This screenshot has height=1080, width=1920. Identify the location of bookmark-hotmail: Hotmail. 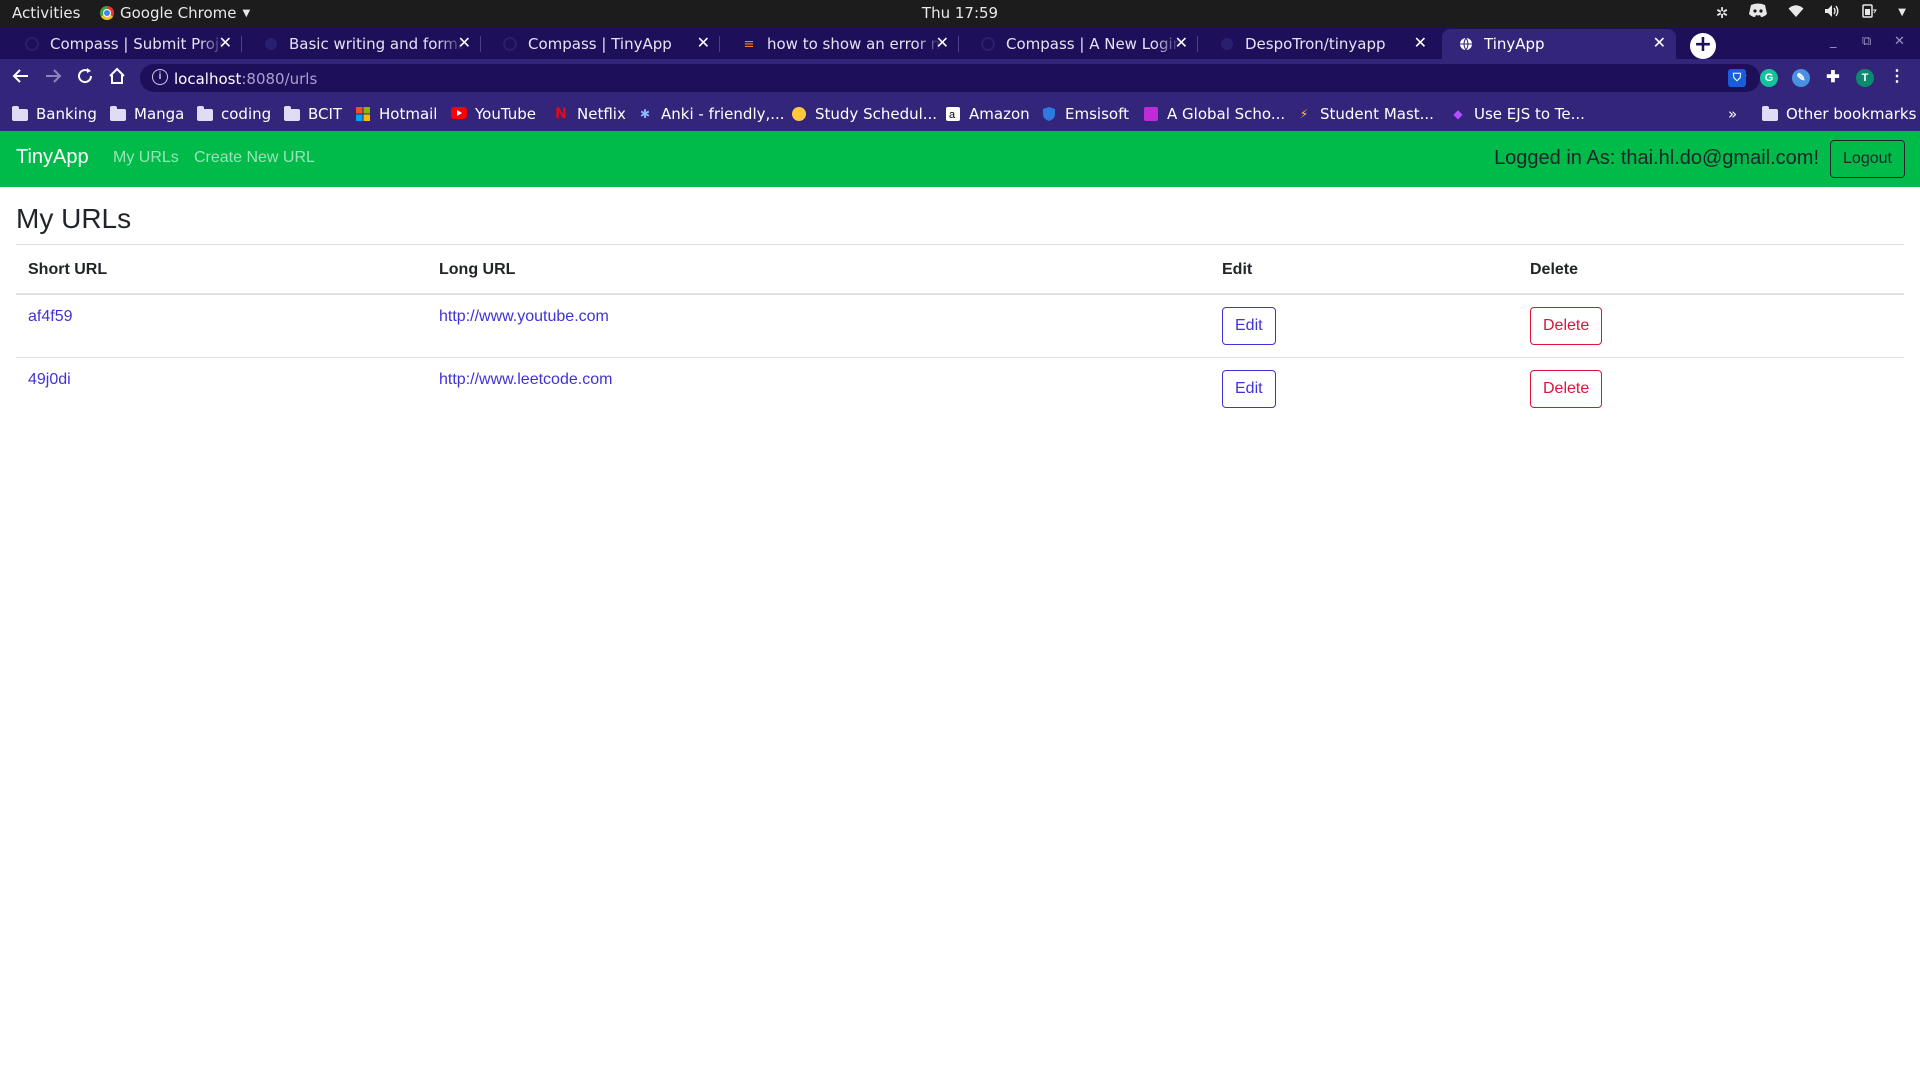
(396, 114).